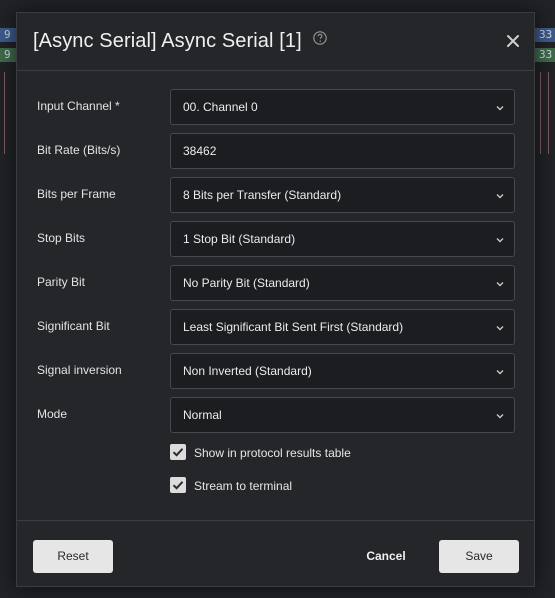 The height and width of the screenshot is (598, 555). I want to click on signal-inversion-value: Non Inverted (Standard), so click(247, 371).